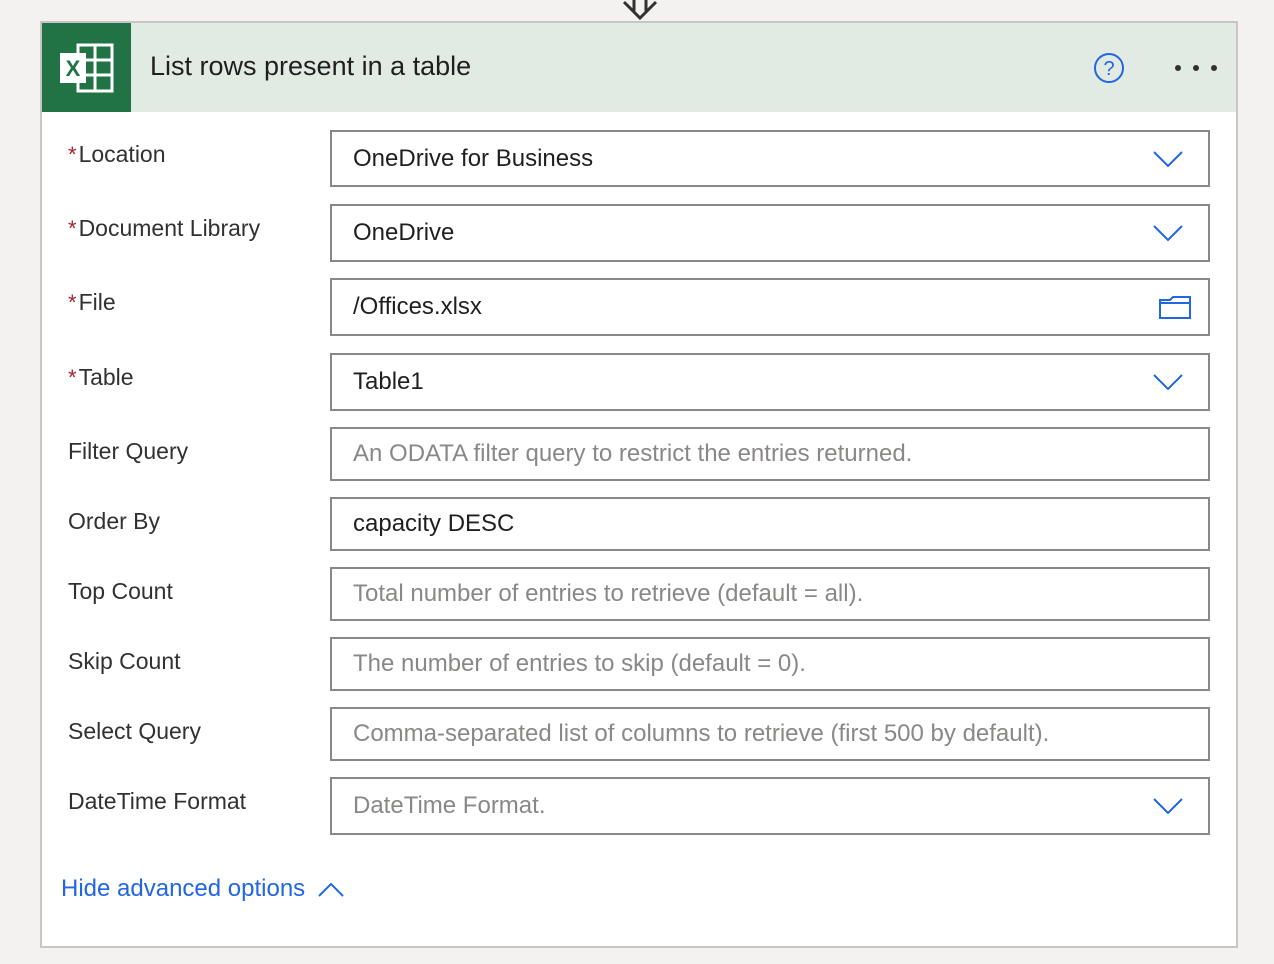 The height and width of the screenshot is (964, 1274). Describe the element at coordinates (1196, 68) in the screenshot. I see `ellipsis-icon` at that location.